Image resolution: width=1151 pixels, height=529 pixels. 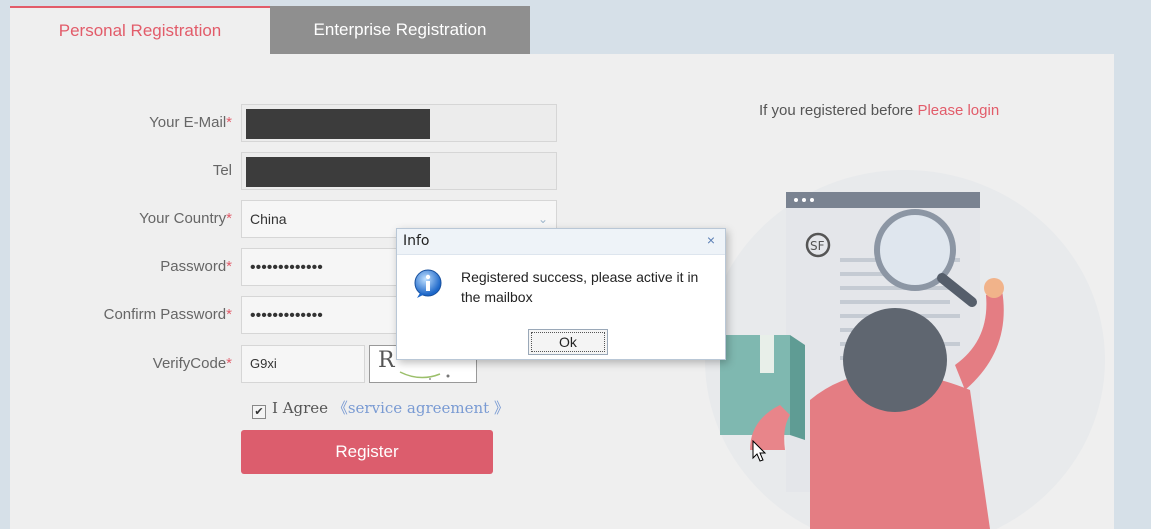 I want to click on page-edge, so click(x=1132, y=264).